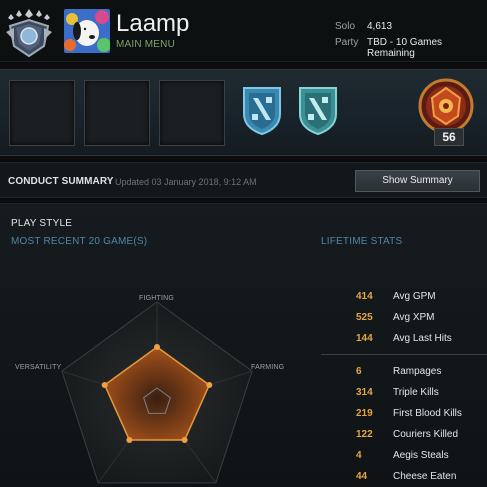  What do you see at coordinates (364, 413) in the screenshot?
I see `lifetime-stat-value: 219` at bounding box center [364, 413].